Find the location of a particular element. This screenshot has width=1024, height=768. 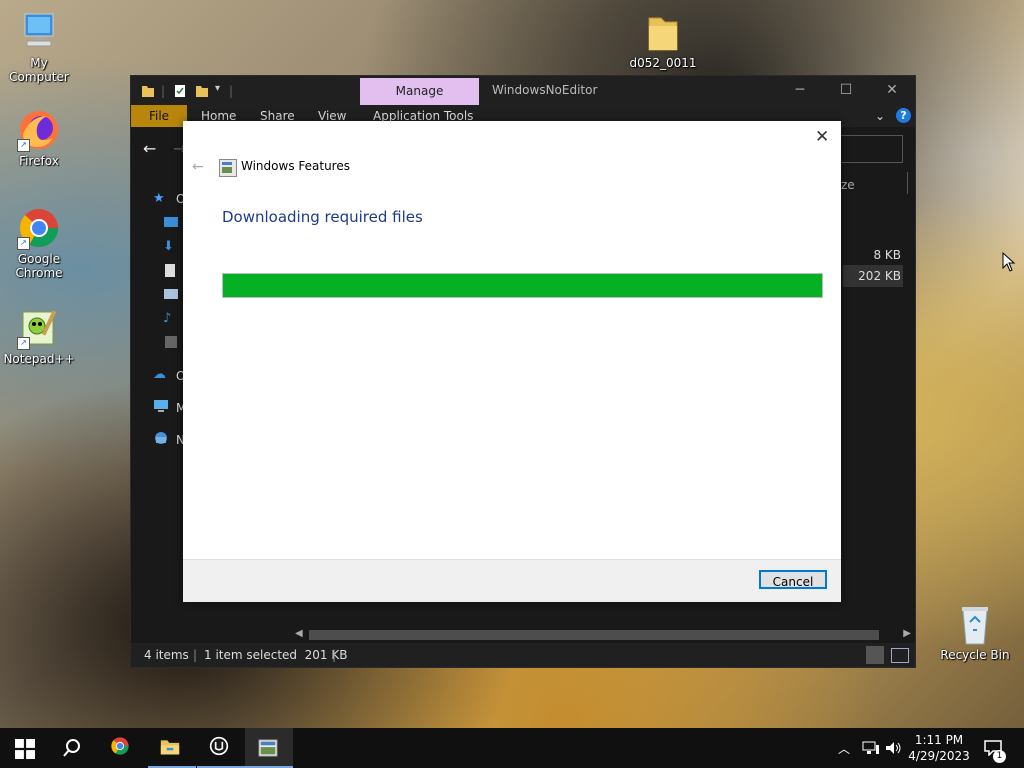

downloads-icon: ⬇ is located at coordinates (173, 248).